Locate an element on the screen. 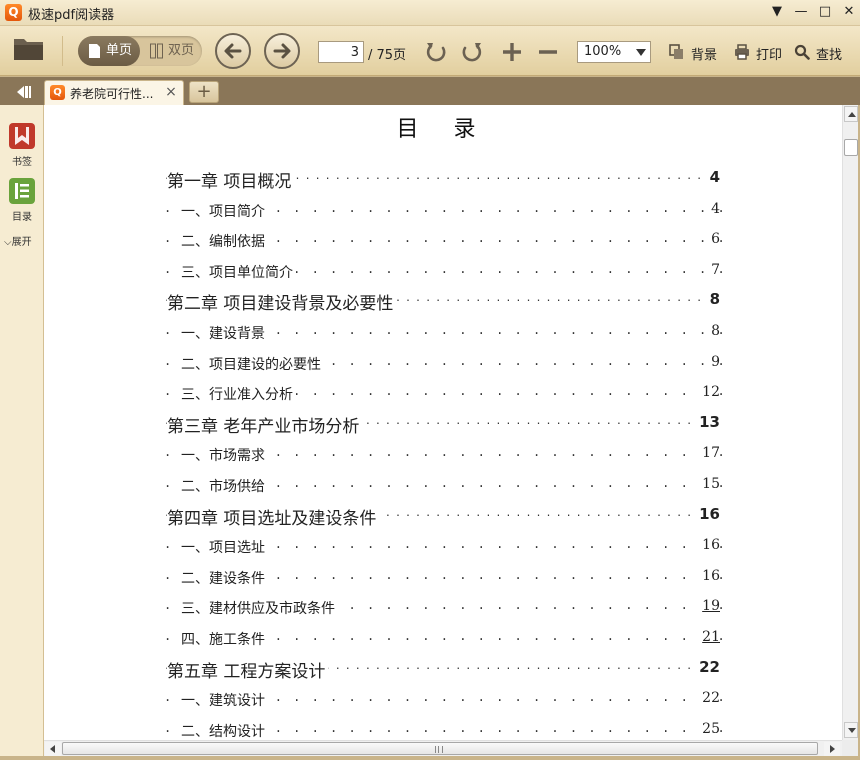  arrow-down-icon is located at coordinates (852, 730).